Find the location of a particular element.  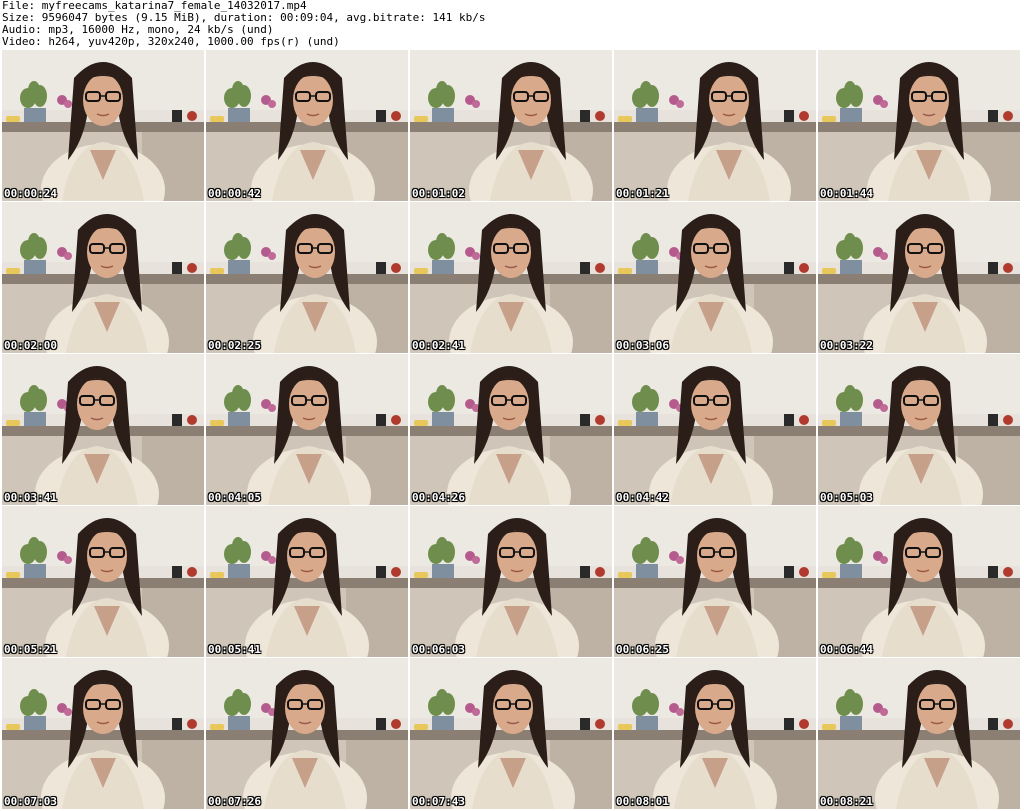

thumbnail-timestamp: 00:08:01 is located at coordinates (642, 801).